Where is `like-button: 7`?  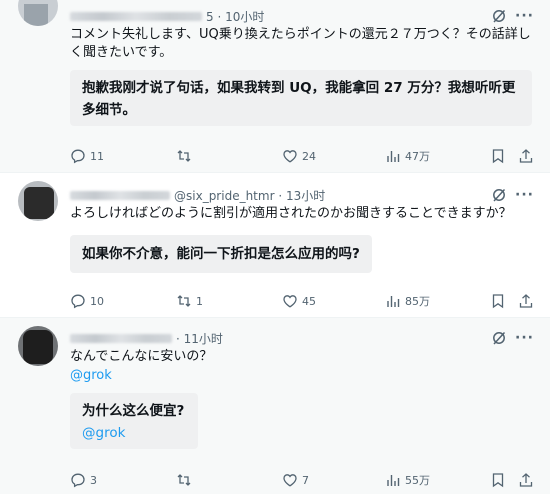
like-button: 7 is located at coordinates (295, 480).